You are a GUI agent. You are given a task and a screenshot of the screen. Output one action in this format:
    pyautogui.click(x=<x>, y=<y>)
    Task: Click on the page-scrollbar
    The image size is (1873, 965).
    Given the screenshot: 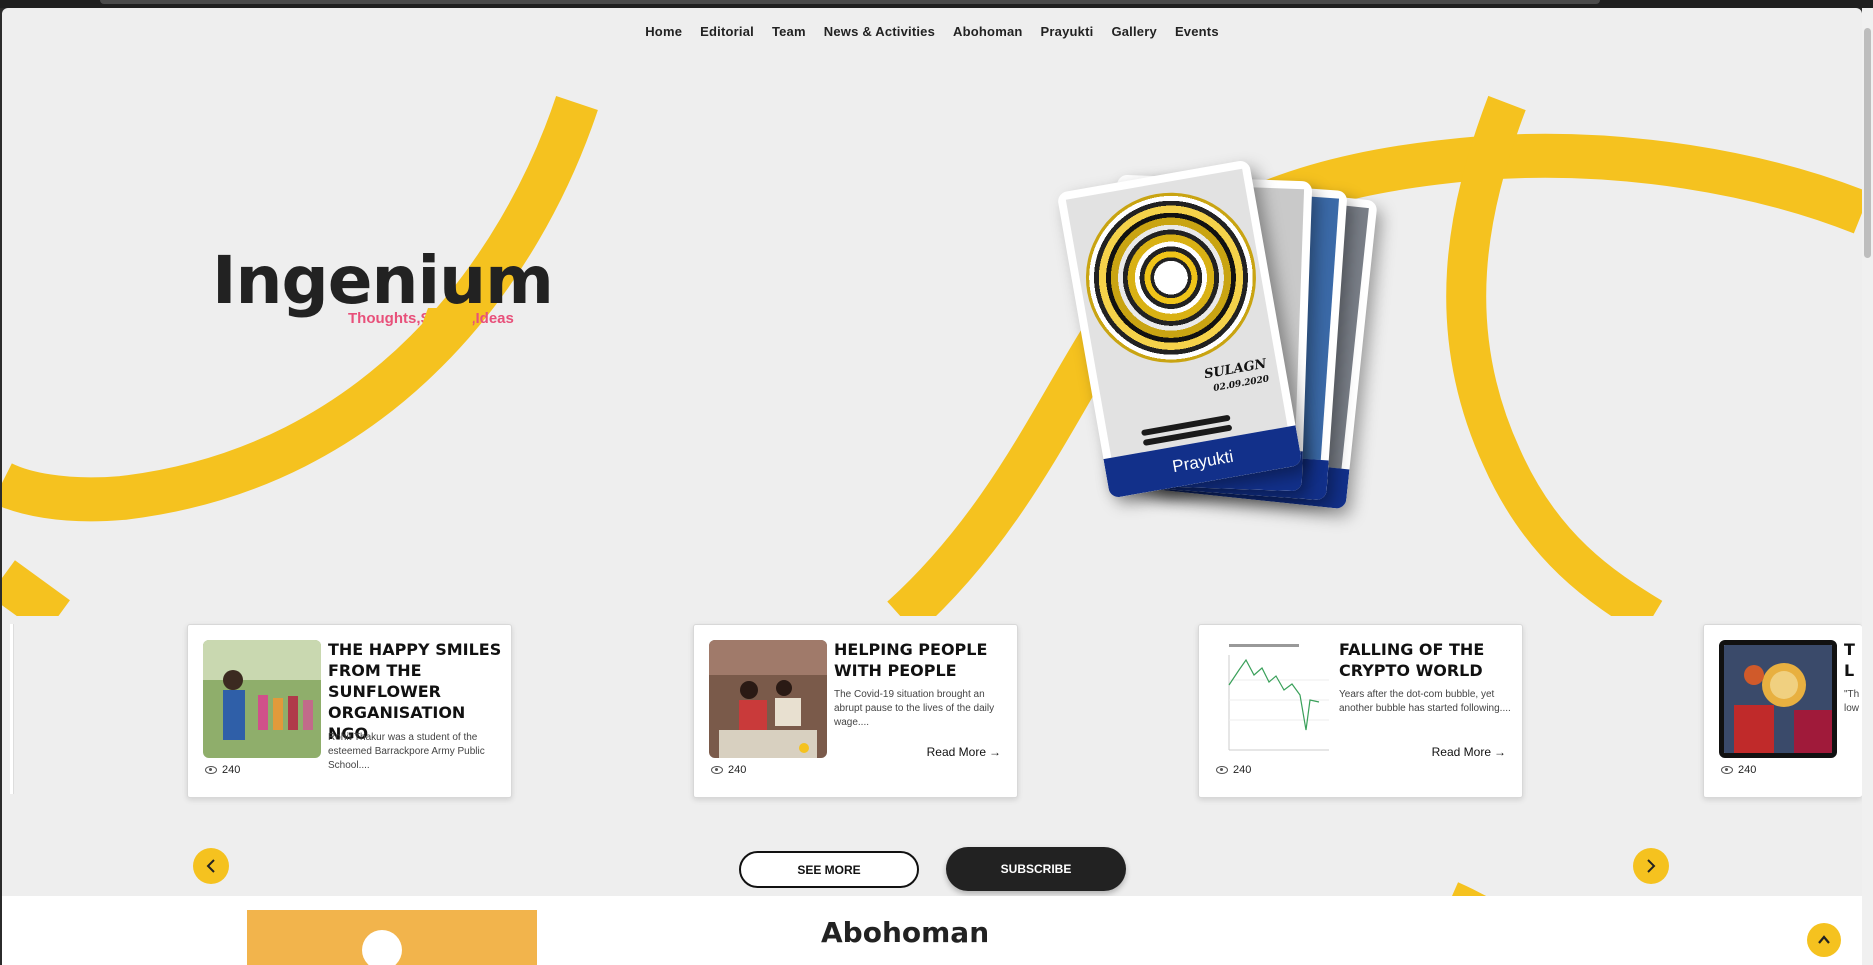 What is the action you would take?
    pyautogui.click(x=1867, y=486)
    